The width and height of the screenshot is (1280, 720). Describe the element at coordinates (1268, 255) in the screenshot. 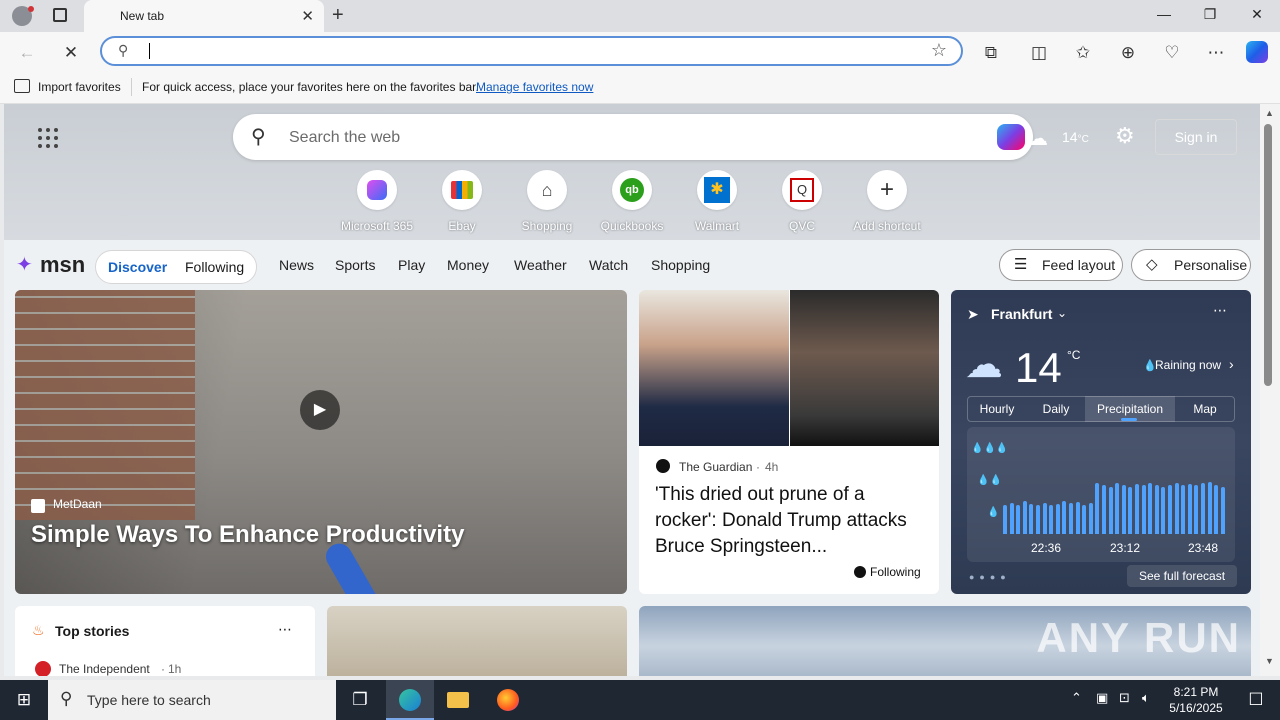

I see `scrollbar-thumb` at that location.